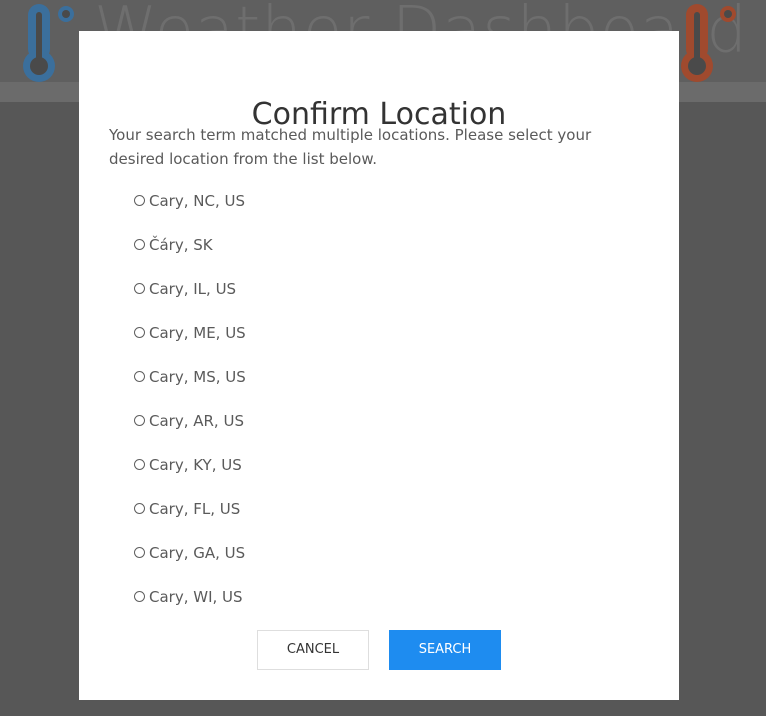  Describe the element at coordinates (196, 597) in the screenshot. I see `location-option-label: Cary, WI, US` at that location.